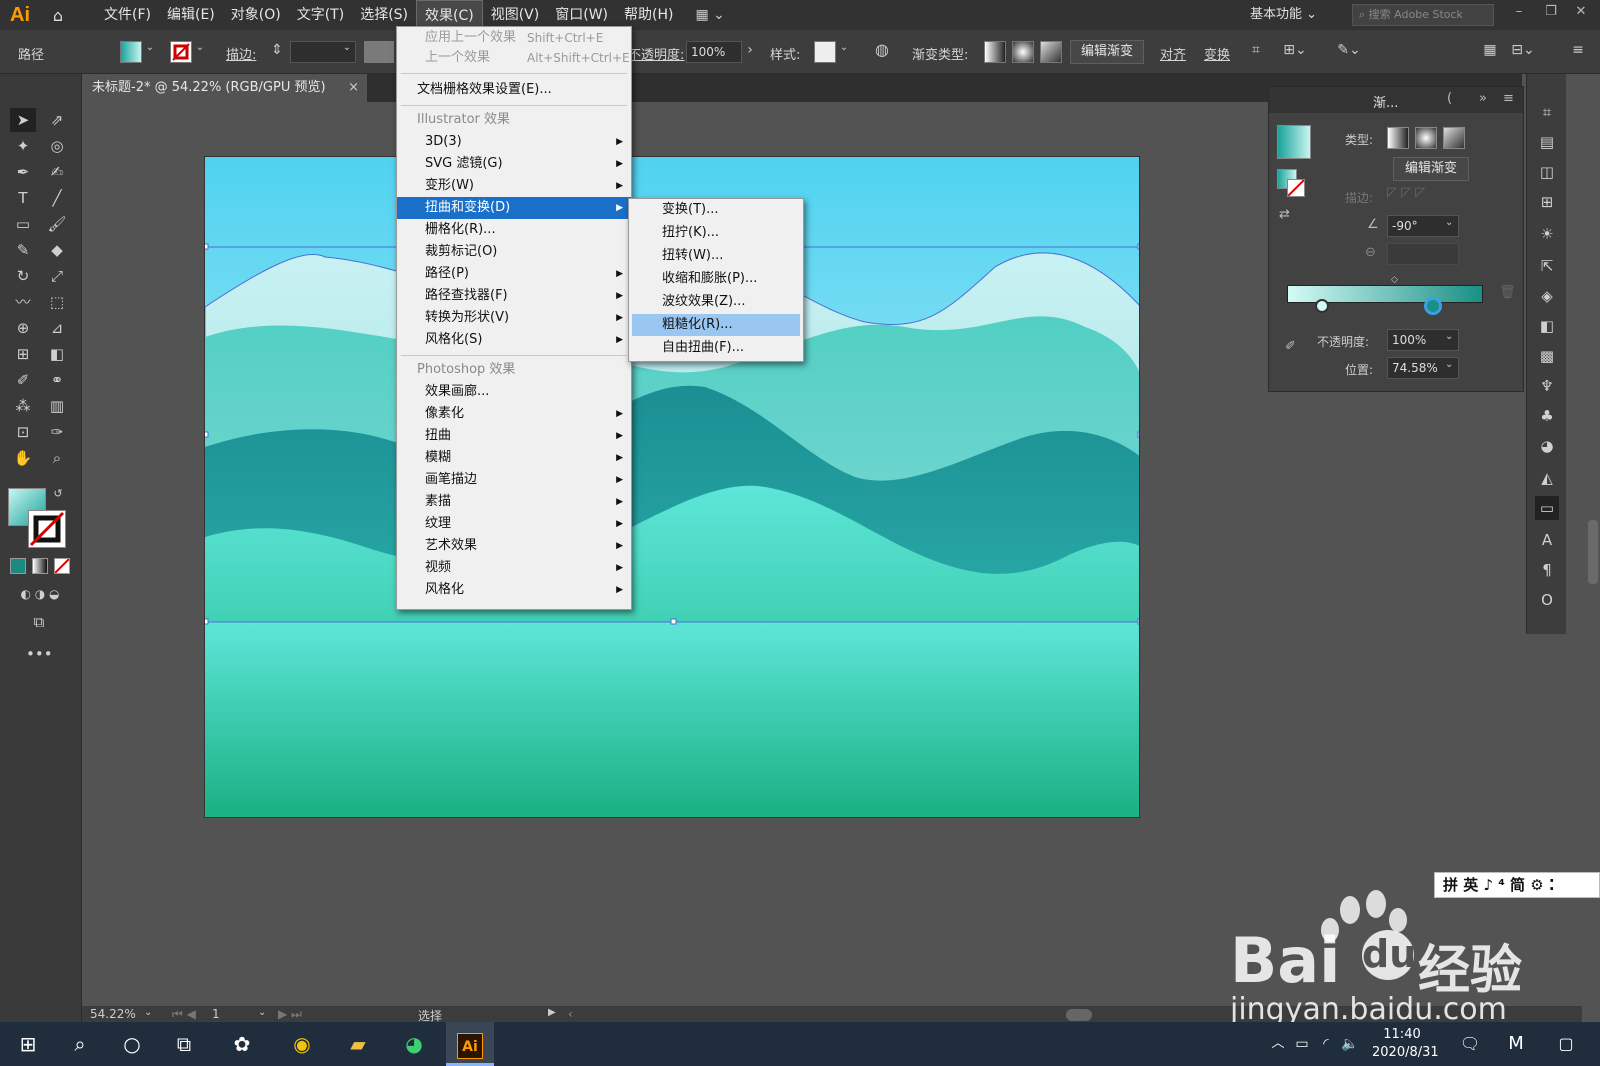  I want to click on opacity-label: 不透明度:, so click(656, 53).